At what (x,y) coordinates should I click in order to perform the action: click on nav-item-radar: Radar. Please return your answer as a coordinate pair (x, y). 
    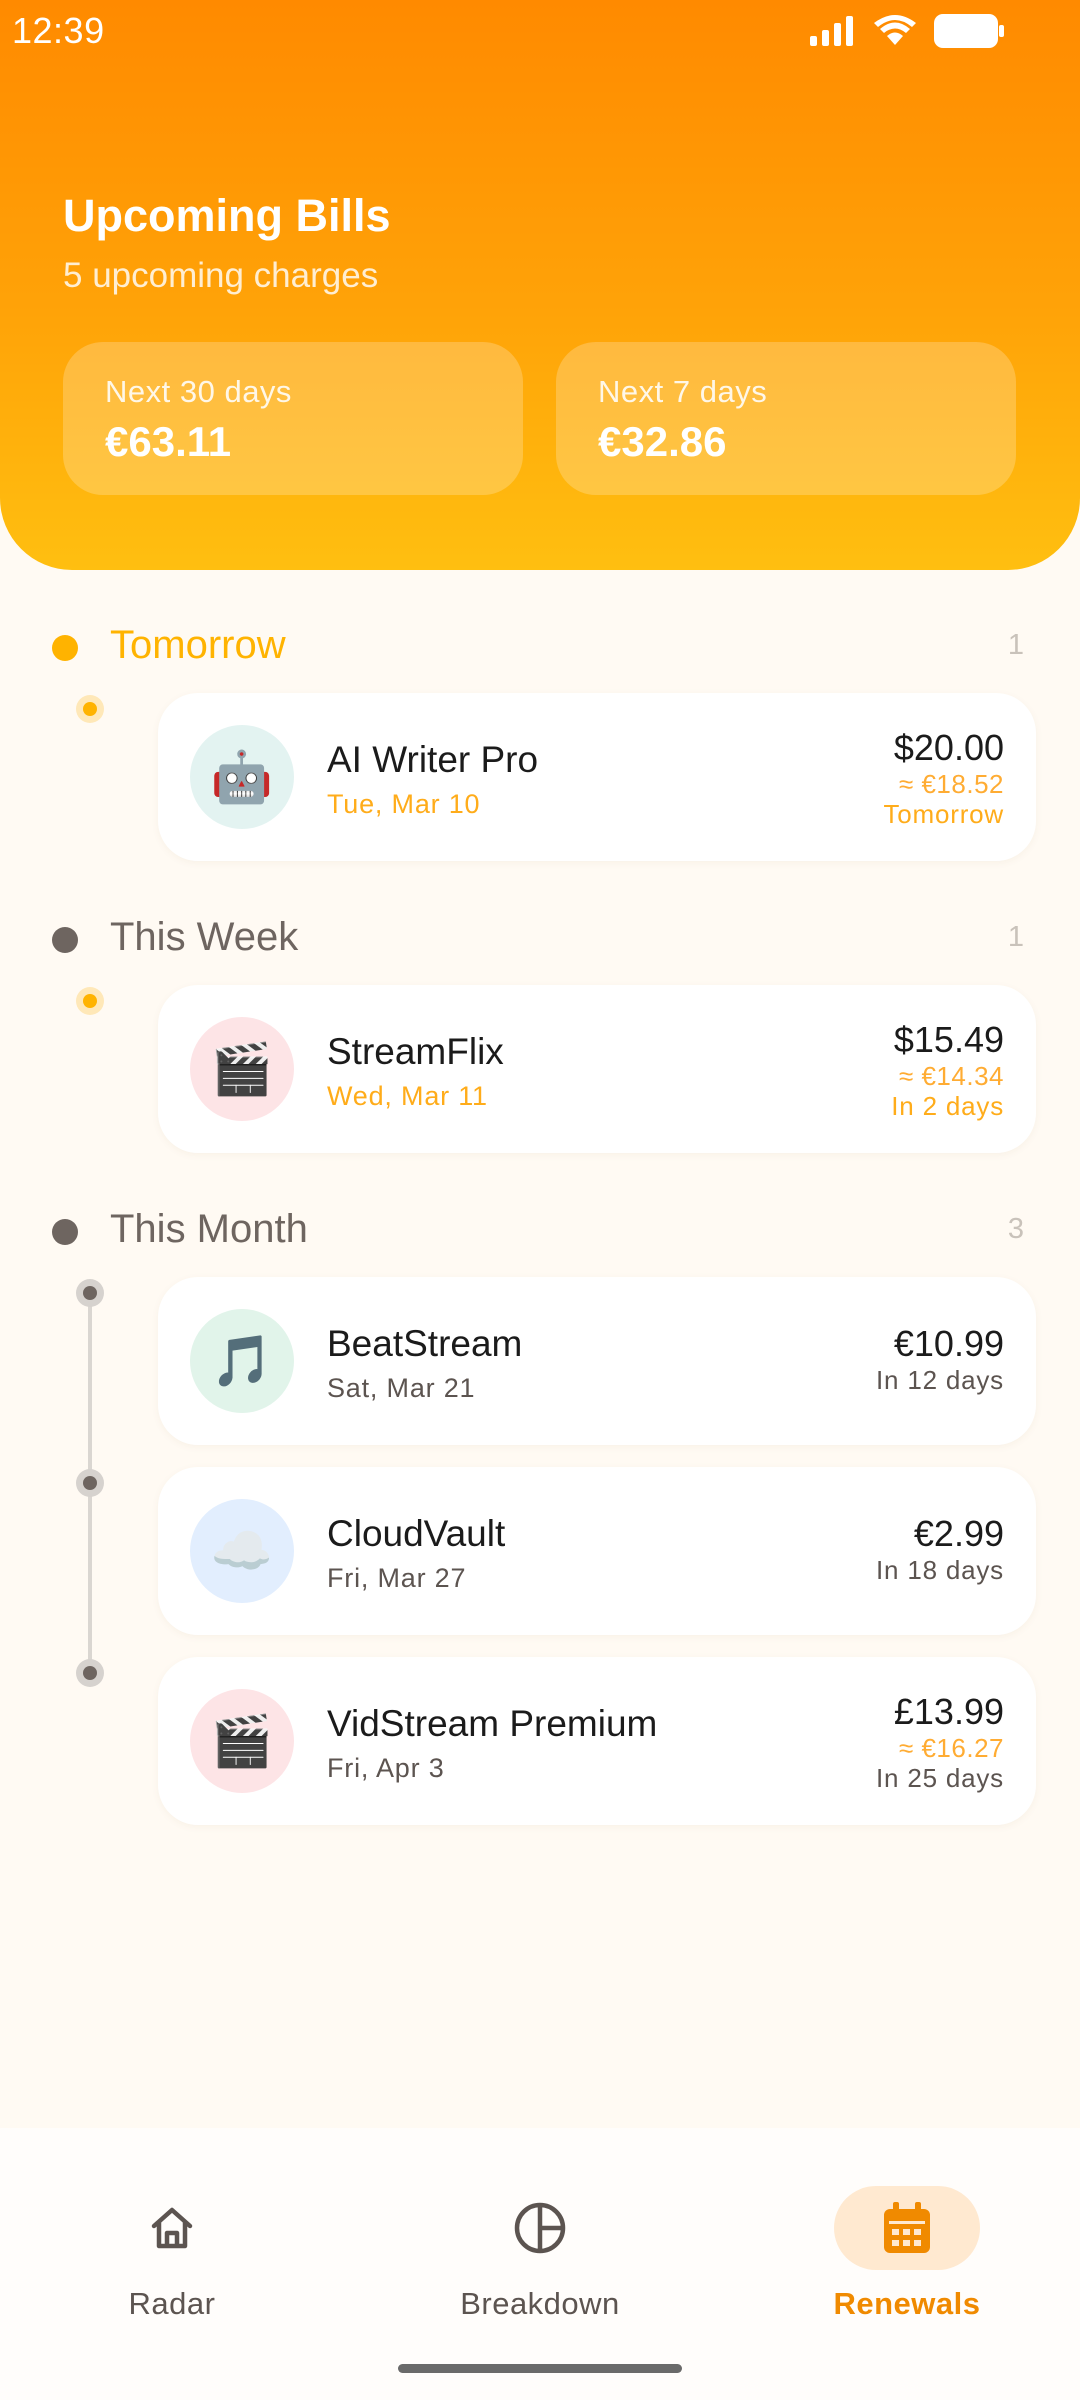
    Looking at the image, I should click on (172, 2238).